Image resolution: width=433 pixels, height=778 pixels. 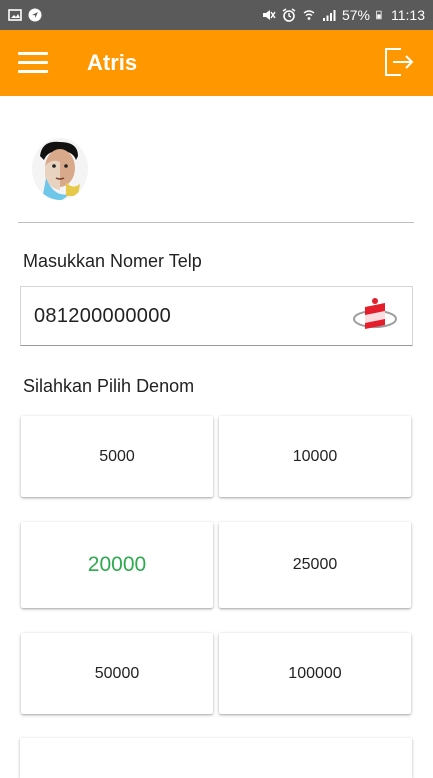 I want to click on denom-card-partial, so click(x=216, y=758).